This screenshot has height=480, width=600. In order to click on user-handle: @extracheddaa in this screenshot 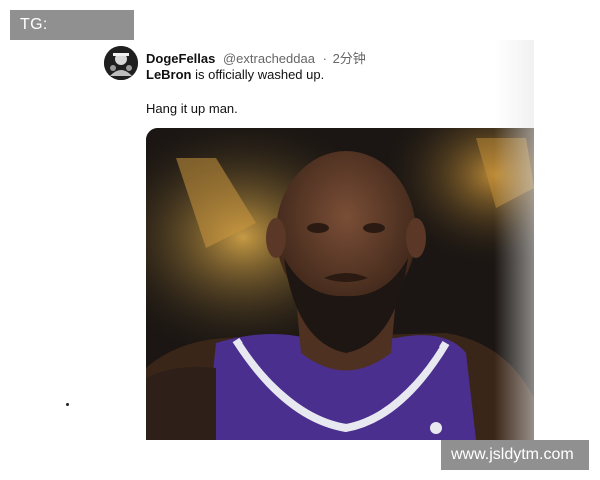, I will do `click(269, 58)`.